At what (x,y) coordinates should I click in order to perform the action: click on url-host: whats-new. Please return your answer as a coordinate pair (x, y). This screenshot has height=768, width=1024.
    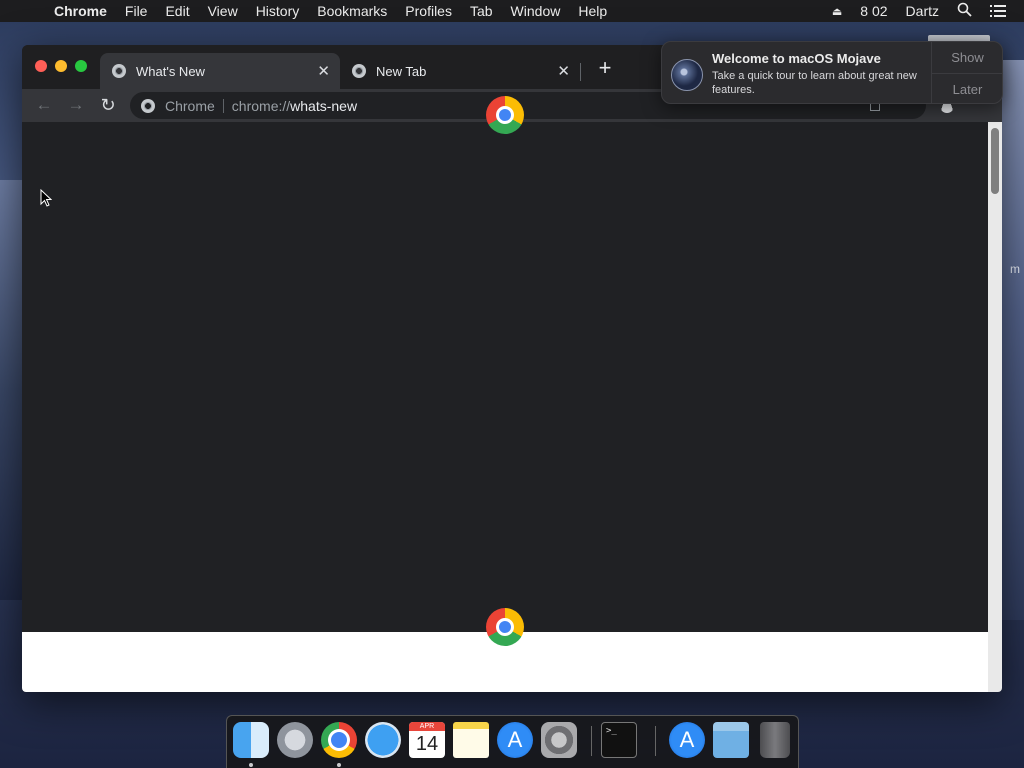
    Looking at the image, I should click on (324, 105).